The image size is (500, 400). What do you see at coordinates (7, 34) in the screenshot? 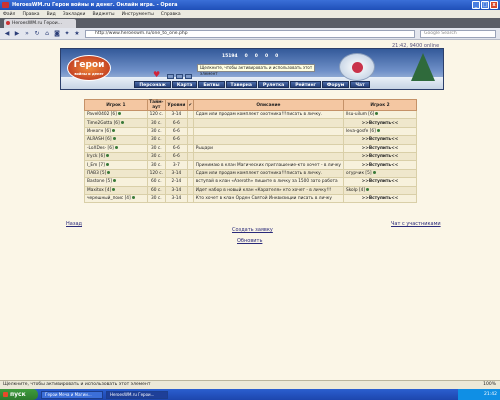
I see `back-arrow-icon: ◀` at bounding box center [7, 34].